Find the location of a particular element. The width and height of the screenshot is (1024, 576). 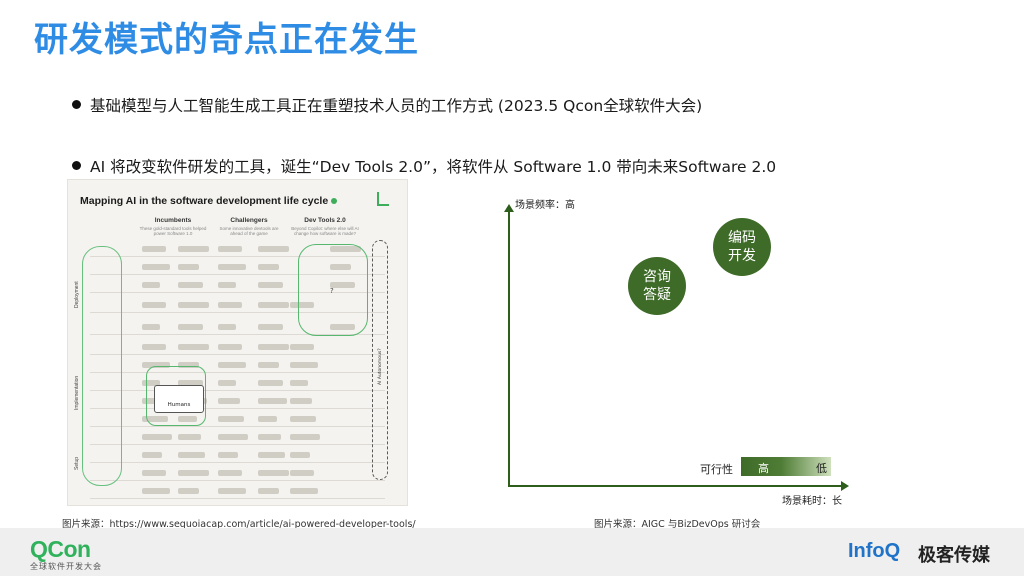

bubble-label: 咨询 答疑 is located at coordinates (657, 286).